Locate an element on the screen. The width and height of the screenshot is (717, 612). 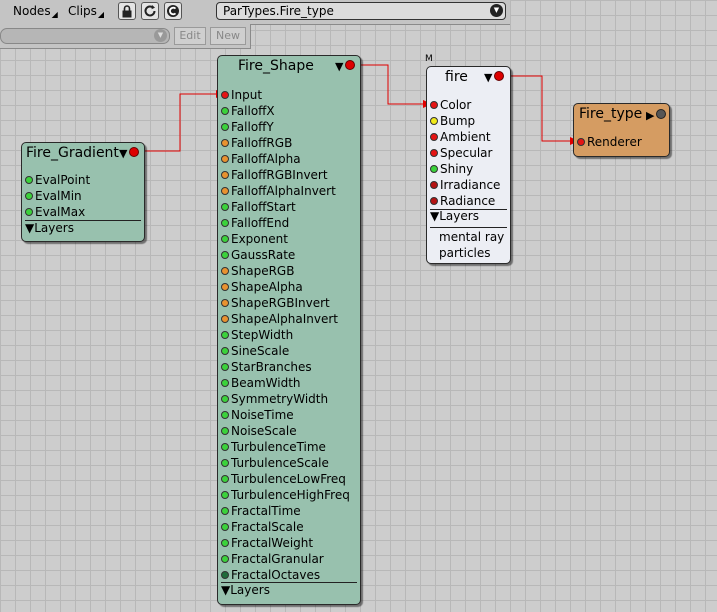
pin-turbulencelowfreq: TurbulenceLowFreq is located at coordinates (289, 479).